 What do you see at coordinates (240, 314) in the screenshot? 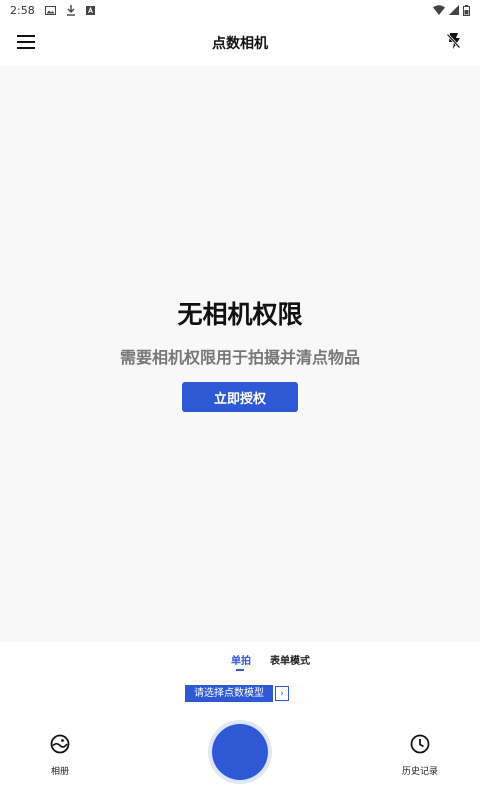
I see `permission-title: 无相机权限` at bounding box center [240, 314].